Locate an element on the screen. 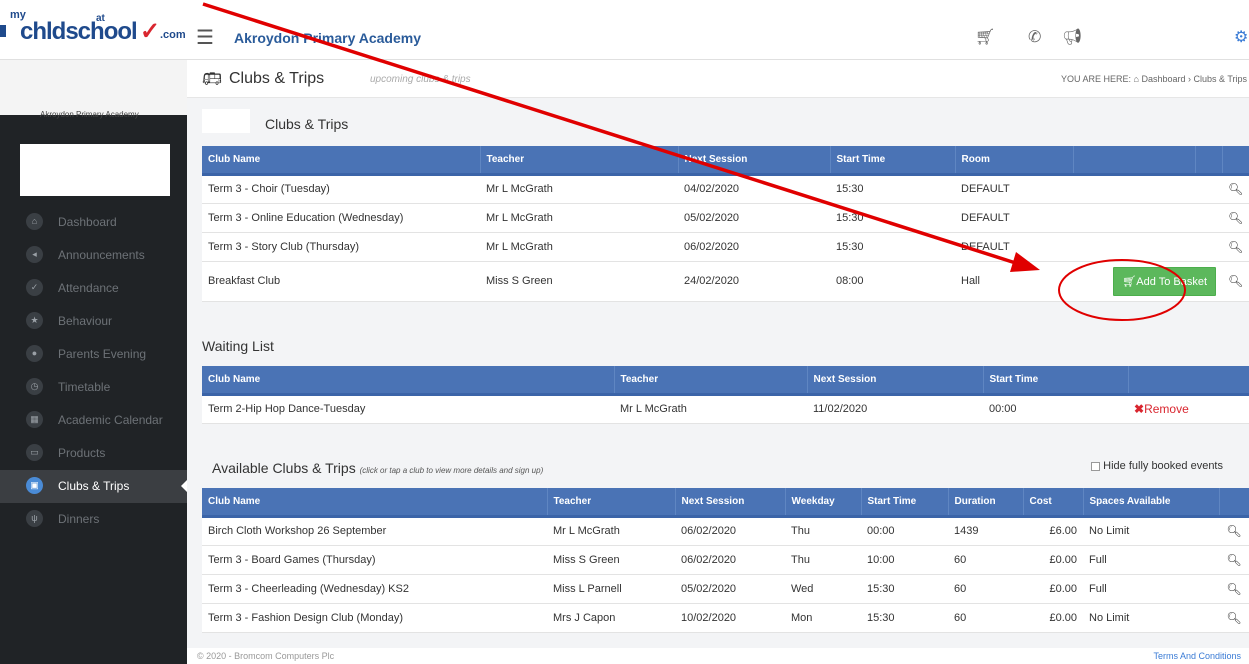 The width and height of the screenshot is (1249, 664). hide-booked-checkbox: Hide fully booked events is located at coordinates (1157, 466).